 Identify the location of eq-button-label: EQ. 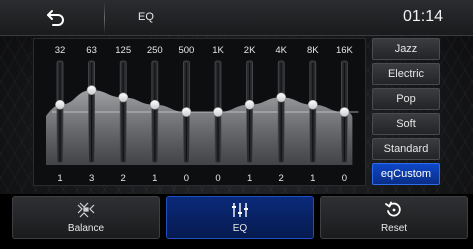
(240, 228).